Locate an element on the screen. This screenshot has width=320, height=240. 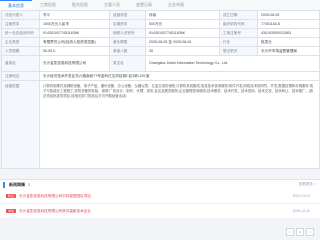
cell-value: 1000万元人民币 is located at coordinates (74, 24).